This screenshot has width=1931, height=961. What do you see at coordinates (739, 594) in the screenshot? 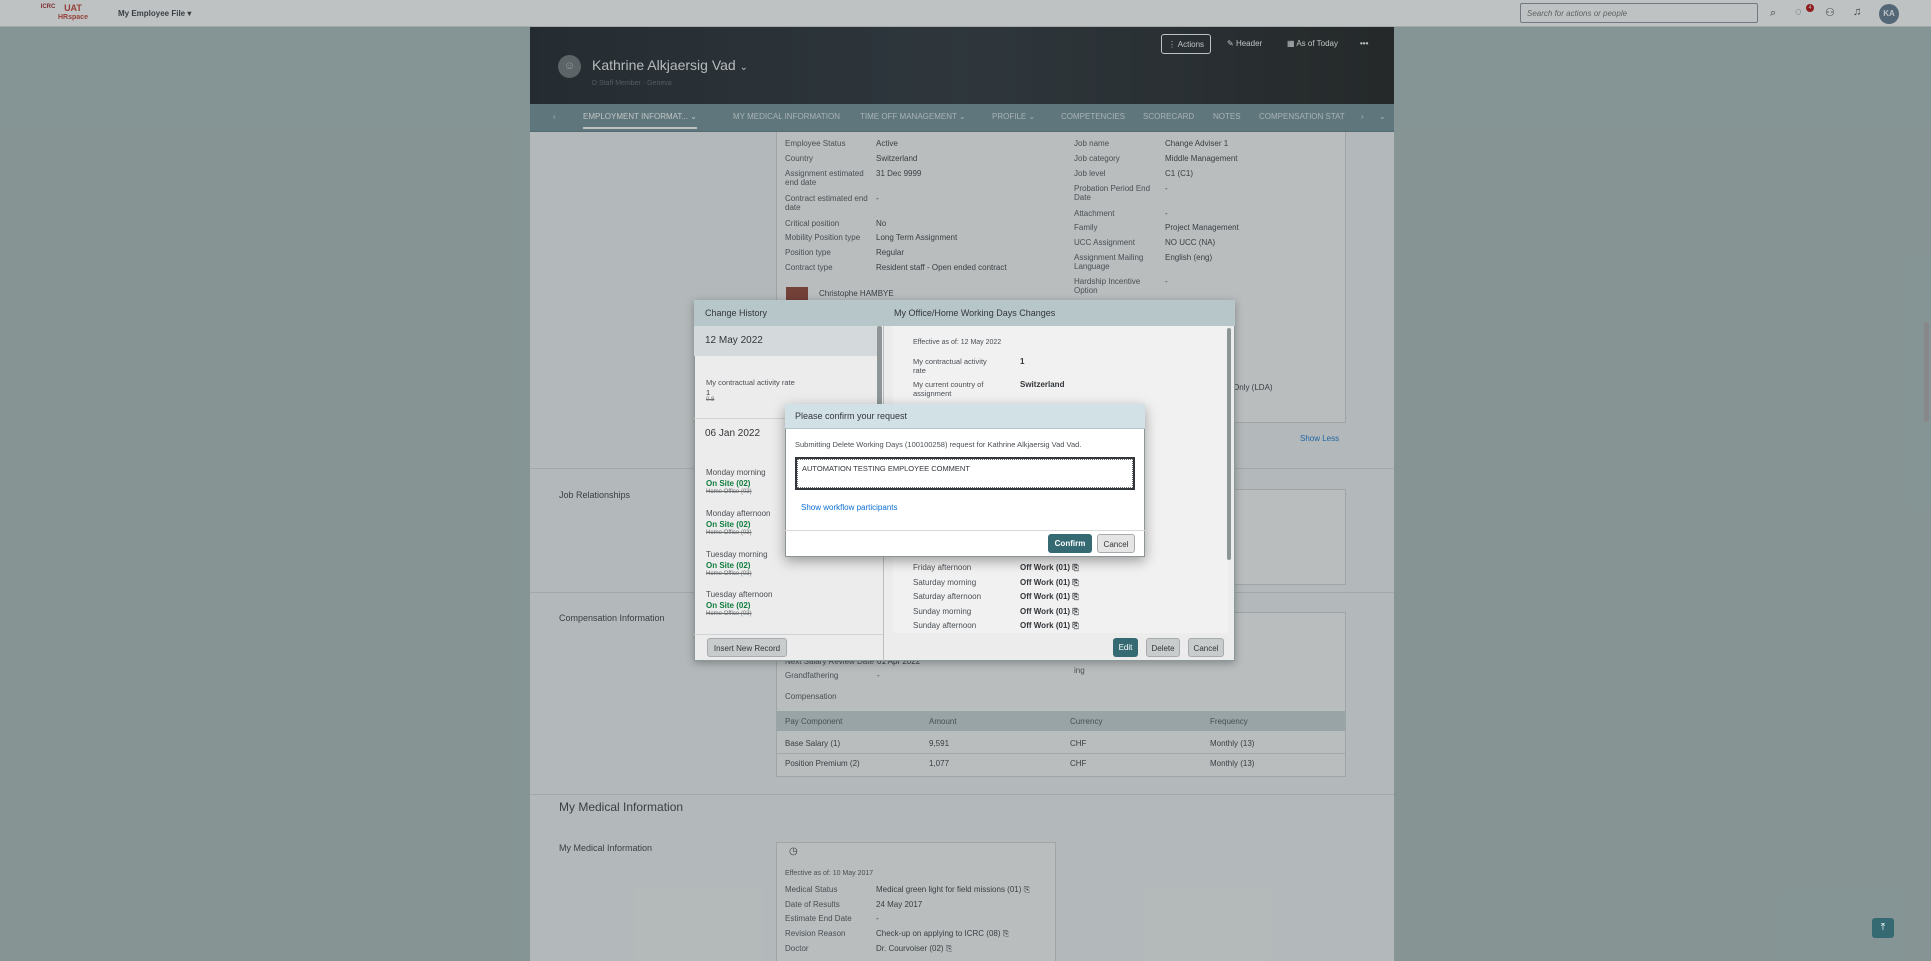
I see `day-label: Tuesday afternoon` at bounding box center [739, 594].